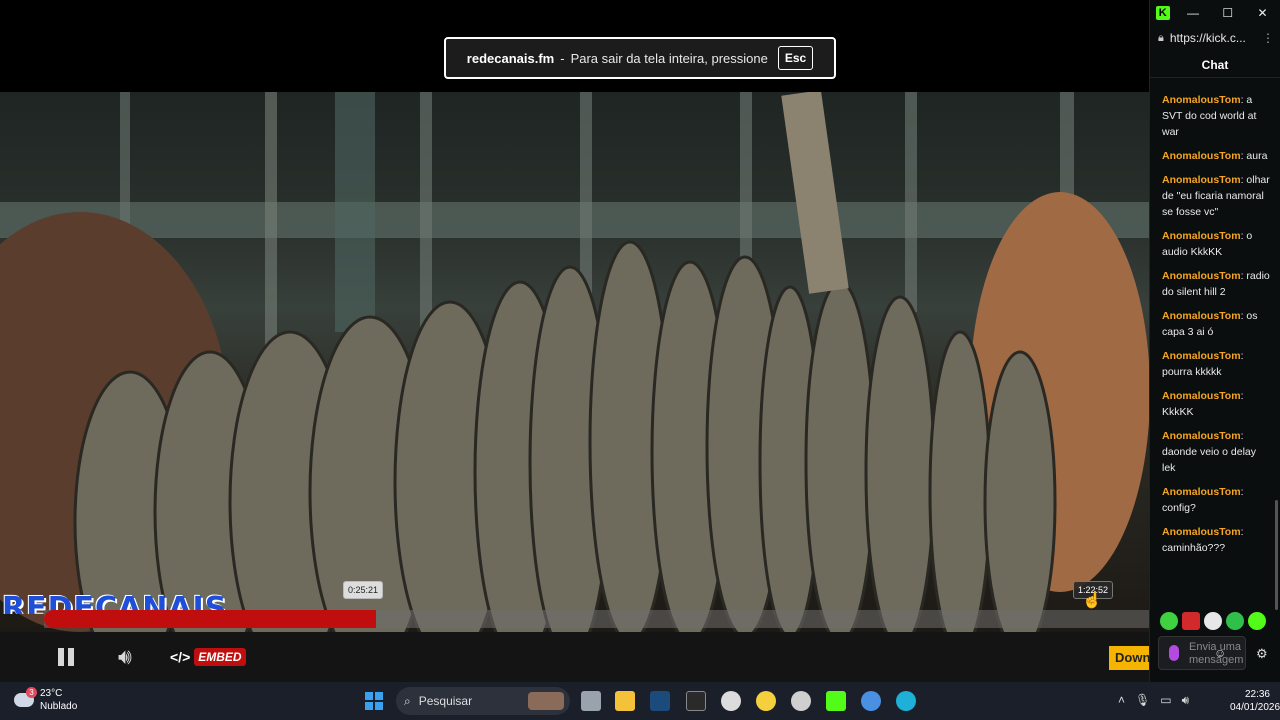  Describe the element at coordinates (1142, 700) in the screenshot. I see `microphone-tray-icon: 🎙︎` at that location.